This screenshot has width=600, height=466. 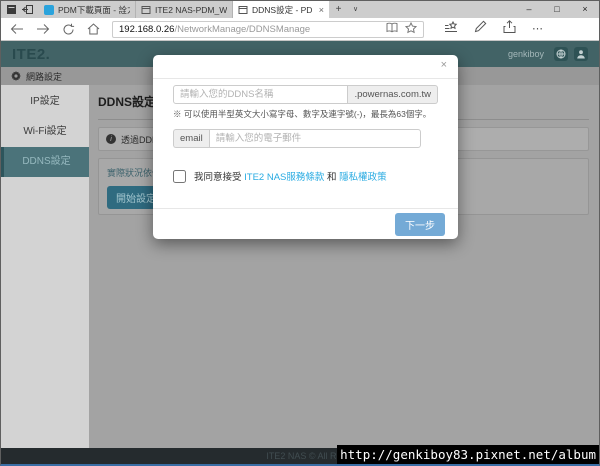 I want to click on sidebar-item-wifi: Wi-Fi設定, so click(x=45, y=132).